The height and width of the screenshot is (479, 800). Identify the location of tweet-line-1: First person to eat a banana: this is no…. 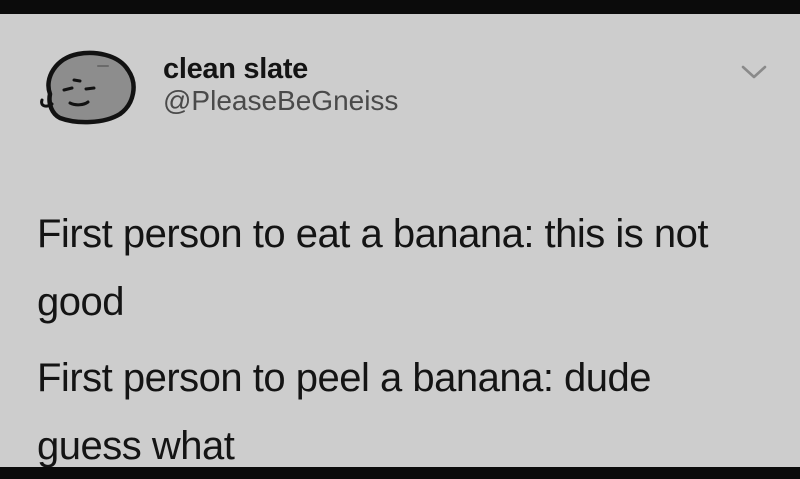
(373, 234).